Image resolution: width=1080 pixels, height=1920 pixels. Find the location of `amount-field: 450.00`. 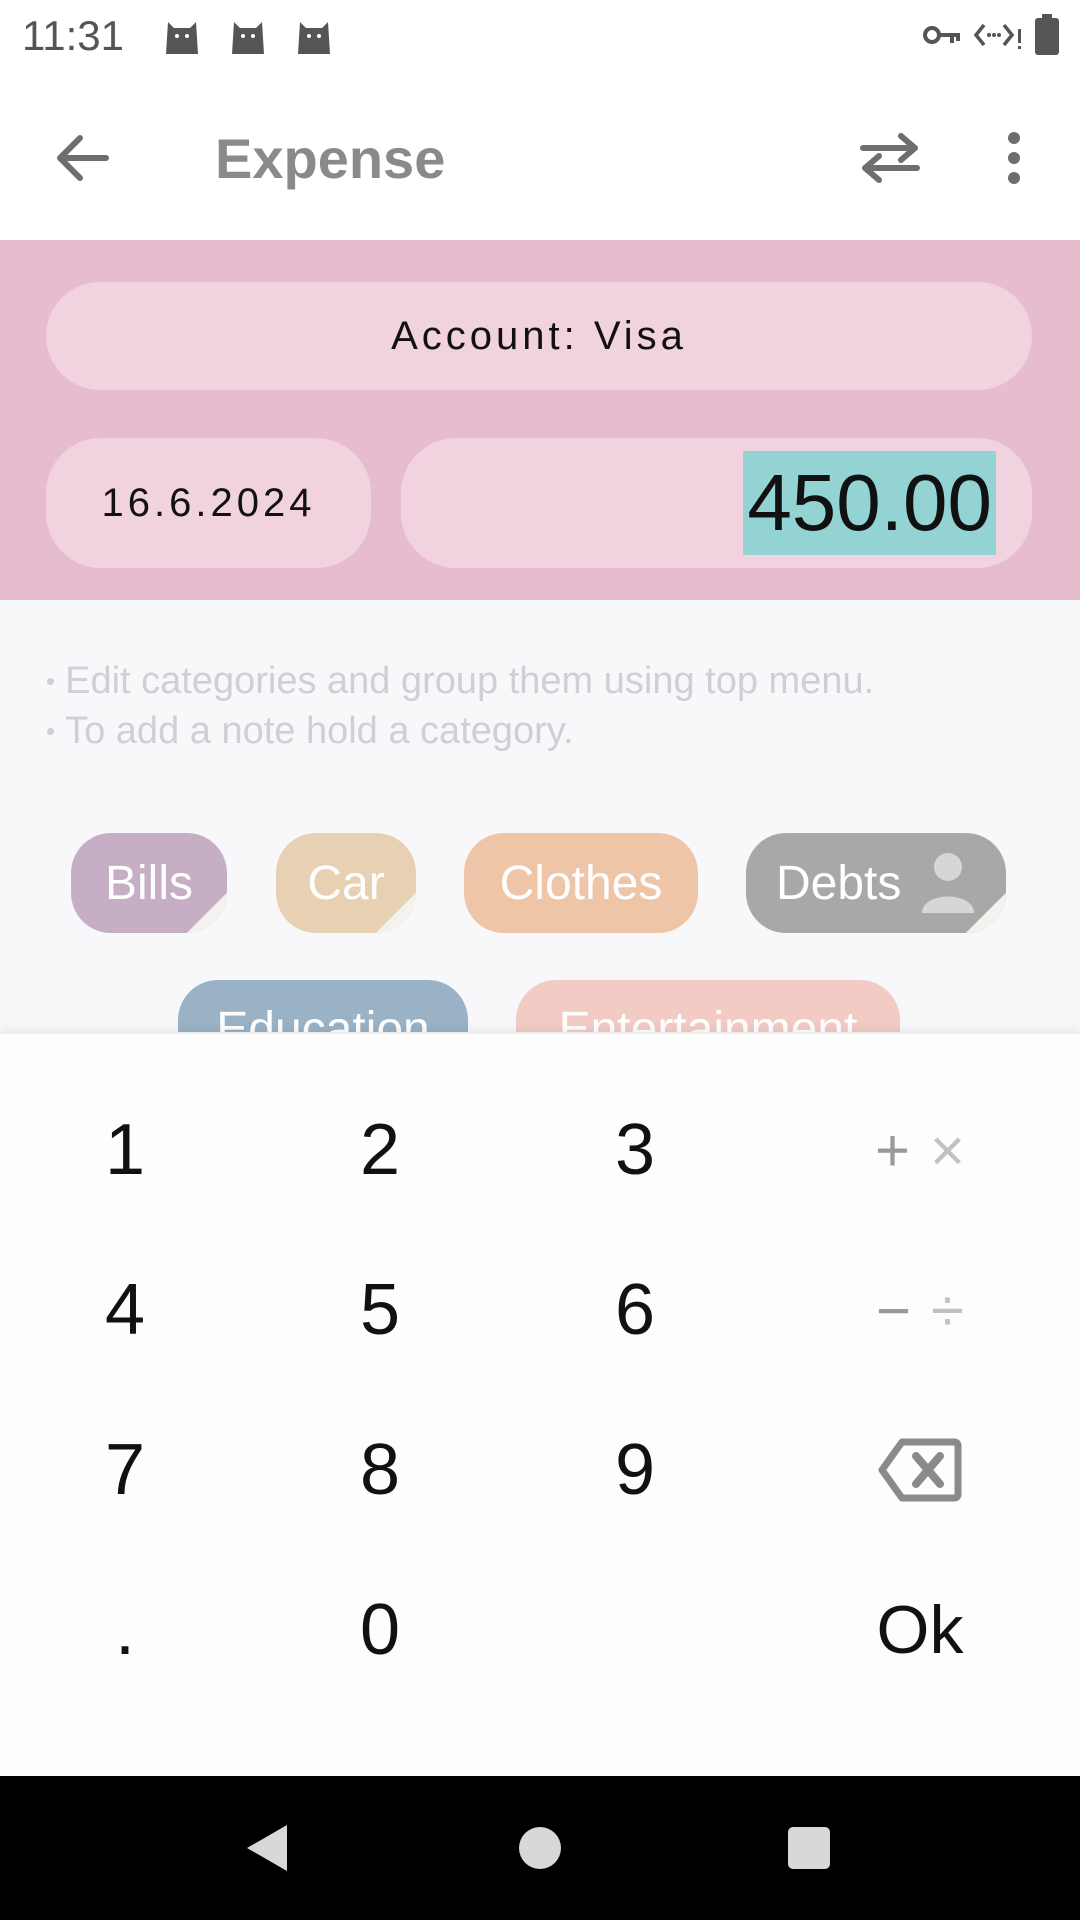

amount-field: 450.00 is located at coordinates (716, 503).